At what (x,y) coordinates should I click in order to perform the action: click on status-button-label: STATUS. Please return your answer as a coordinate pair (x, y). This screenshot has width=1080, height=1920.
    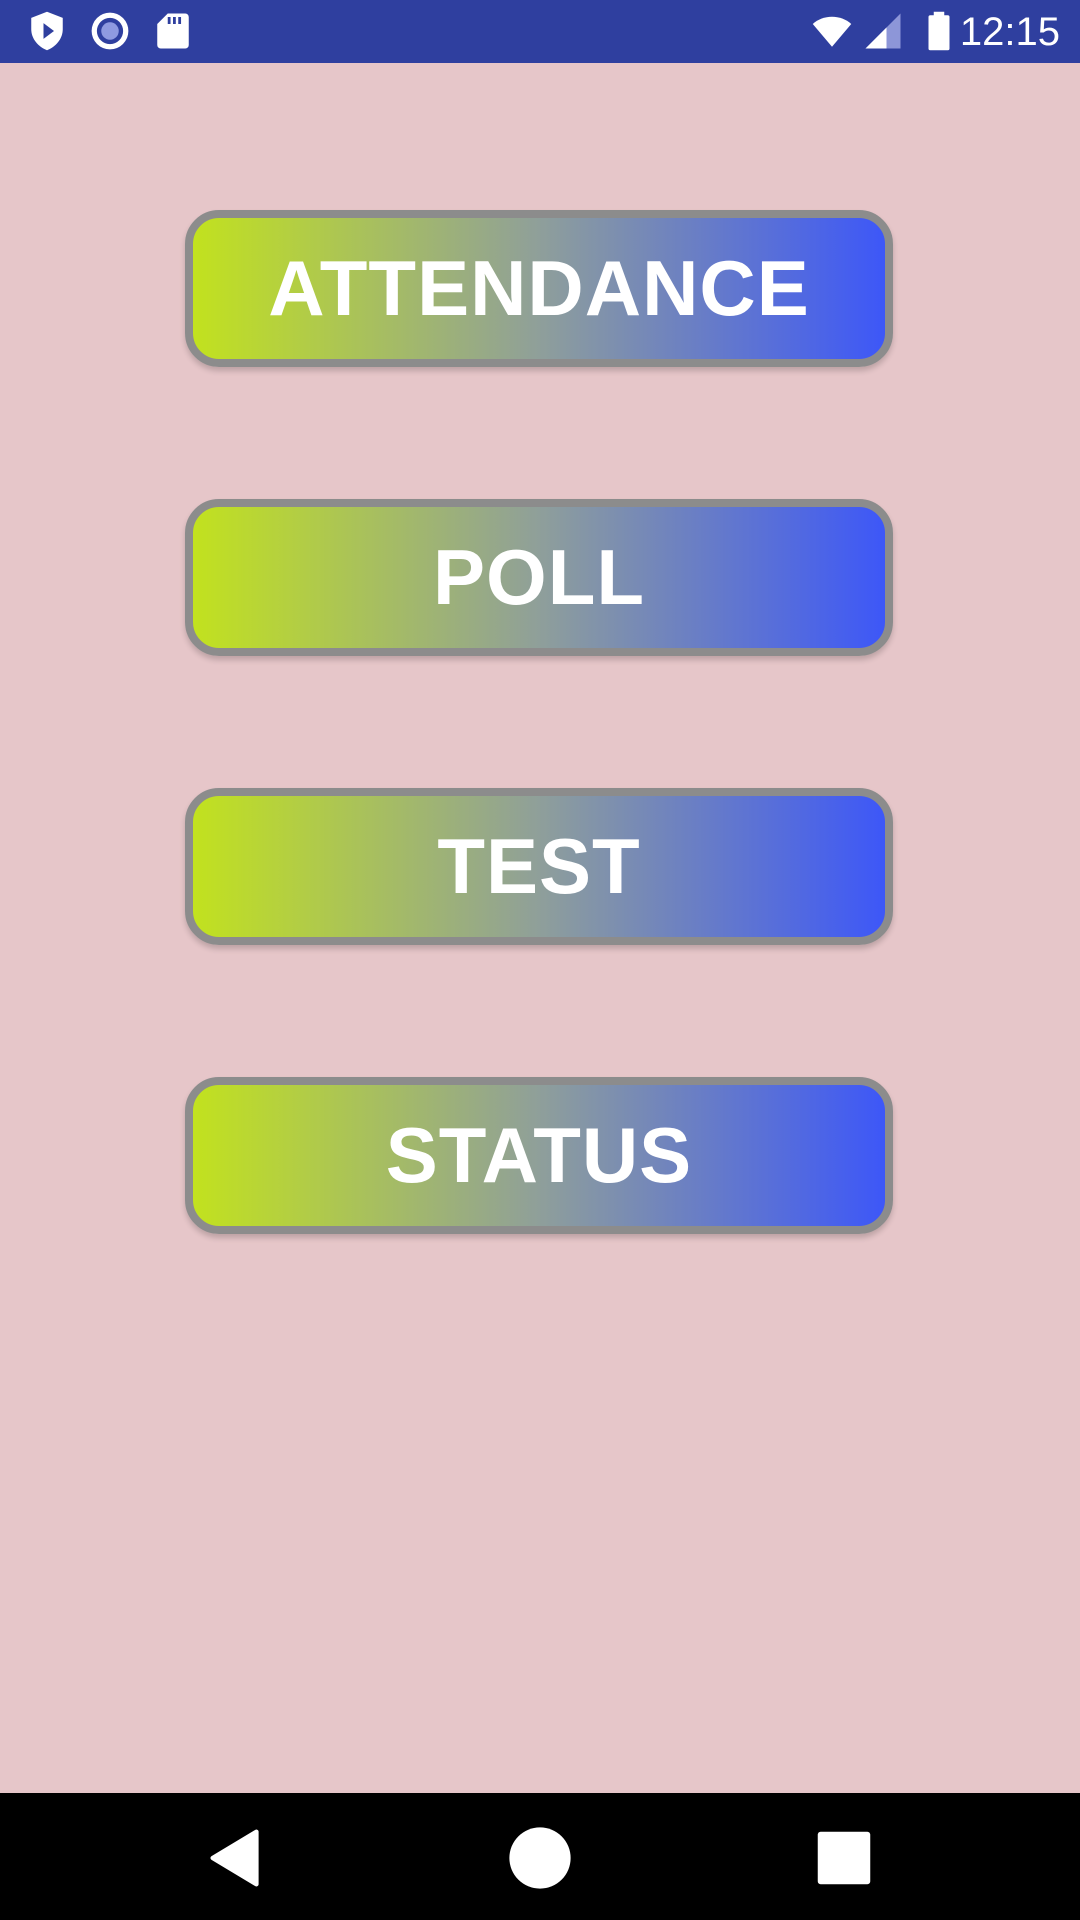
    Looking at the image, I should click on (539, 1155).